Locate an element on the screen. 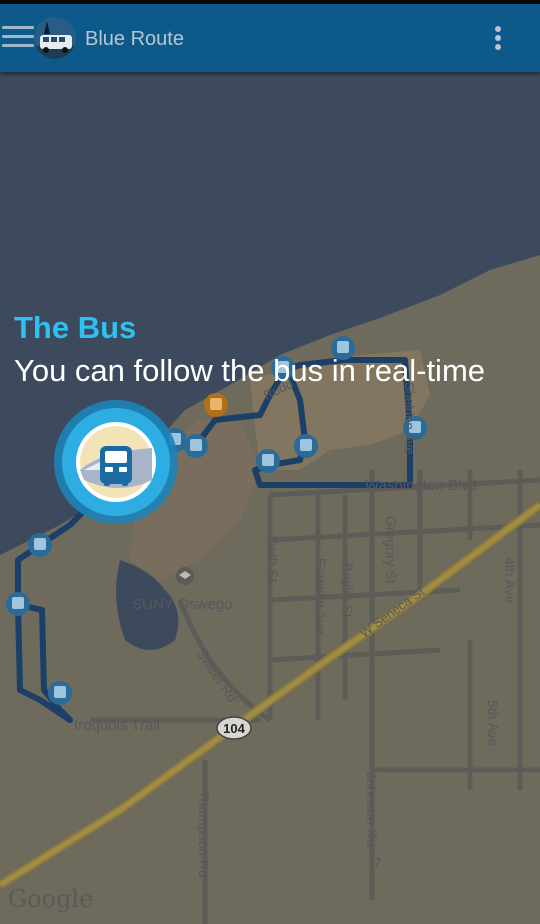  franklin-ave-label: Franklin Ave is located at coordinates (321, 596).